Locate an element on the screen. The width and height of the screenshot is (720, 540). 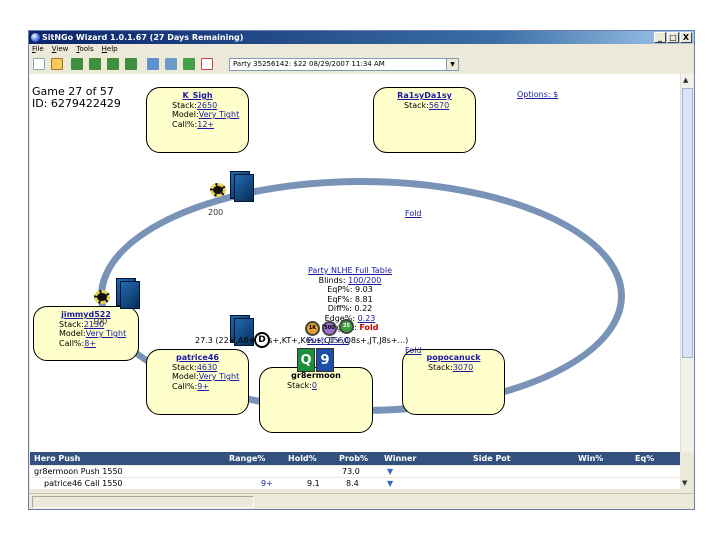
game-id: ID: 6279422429 is located at coordinates (76, 103).